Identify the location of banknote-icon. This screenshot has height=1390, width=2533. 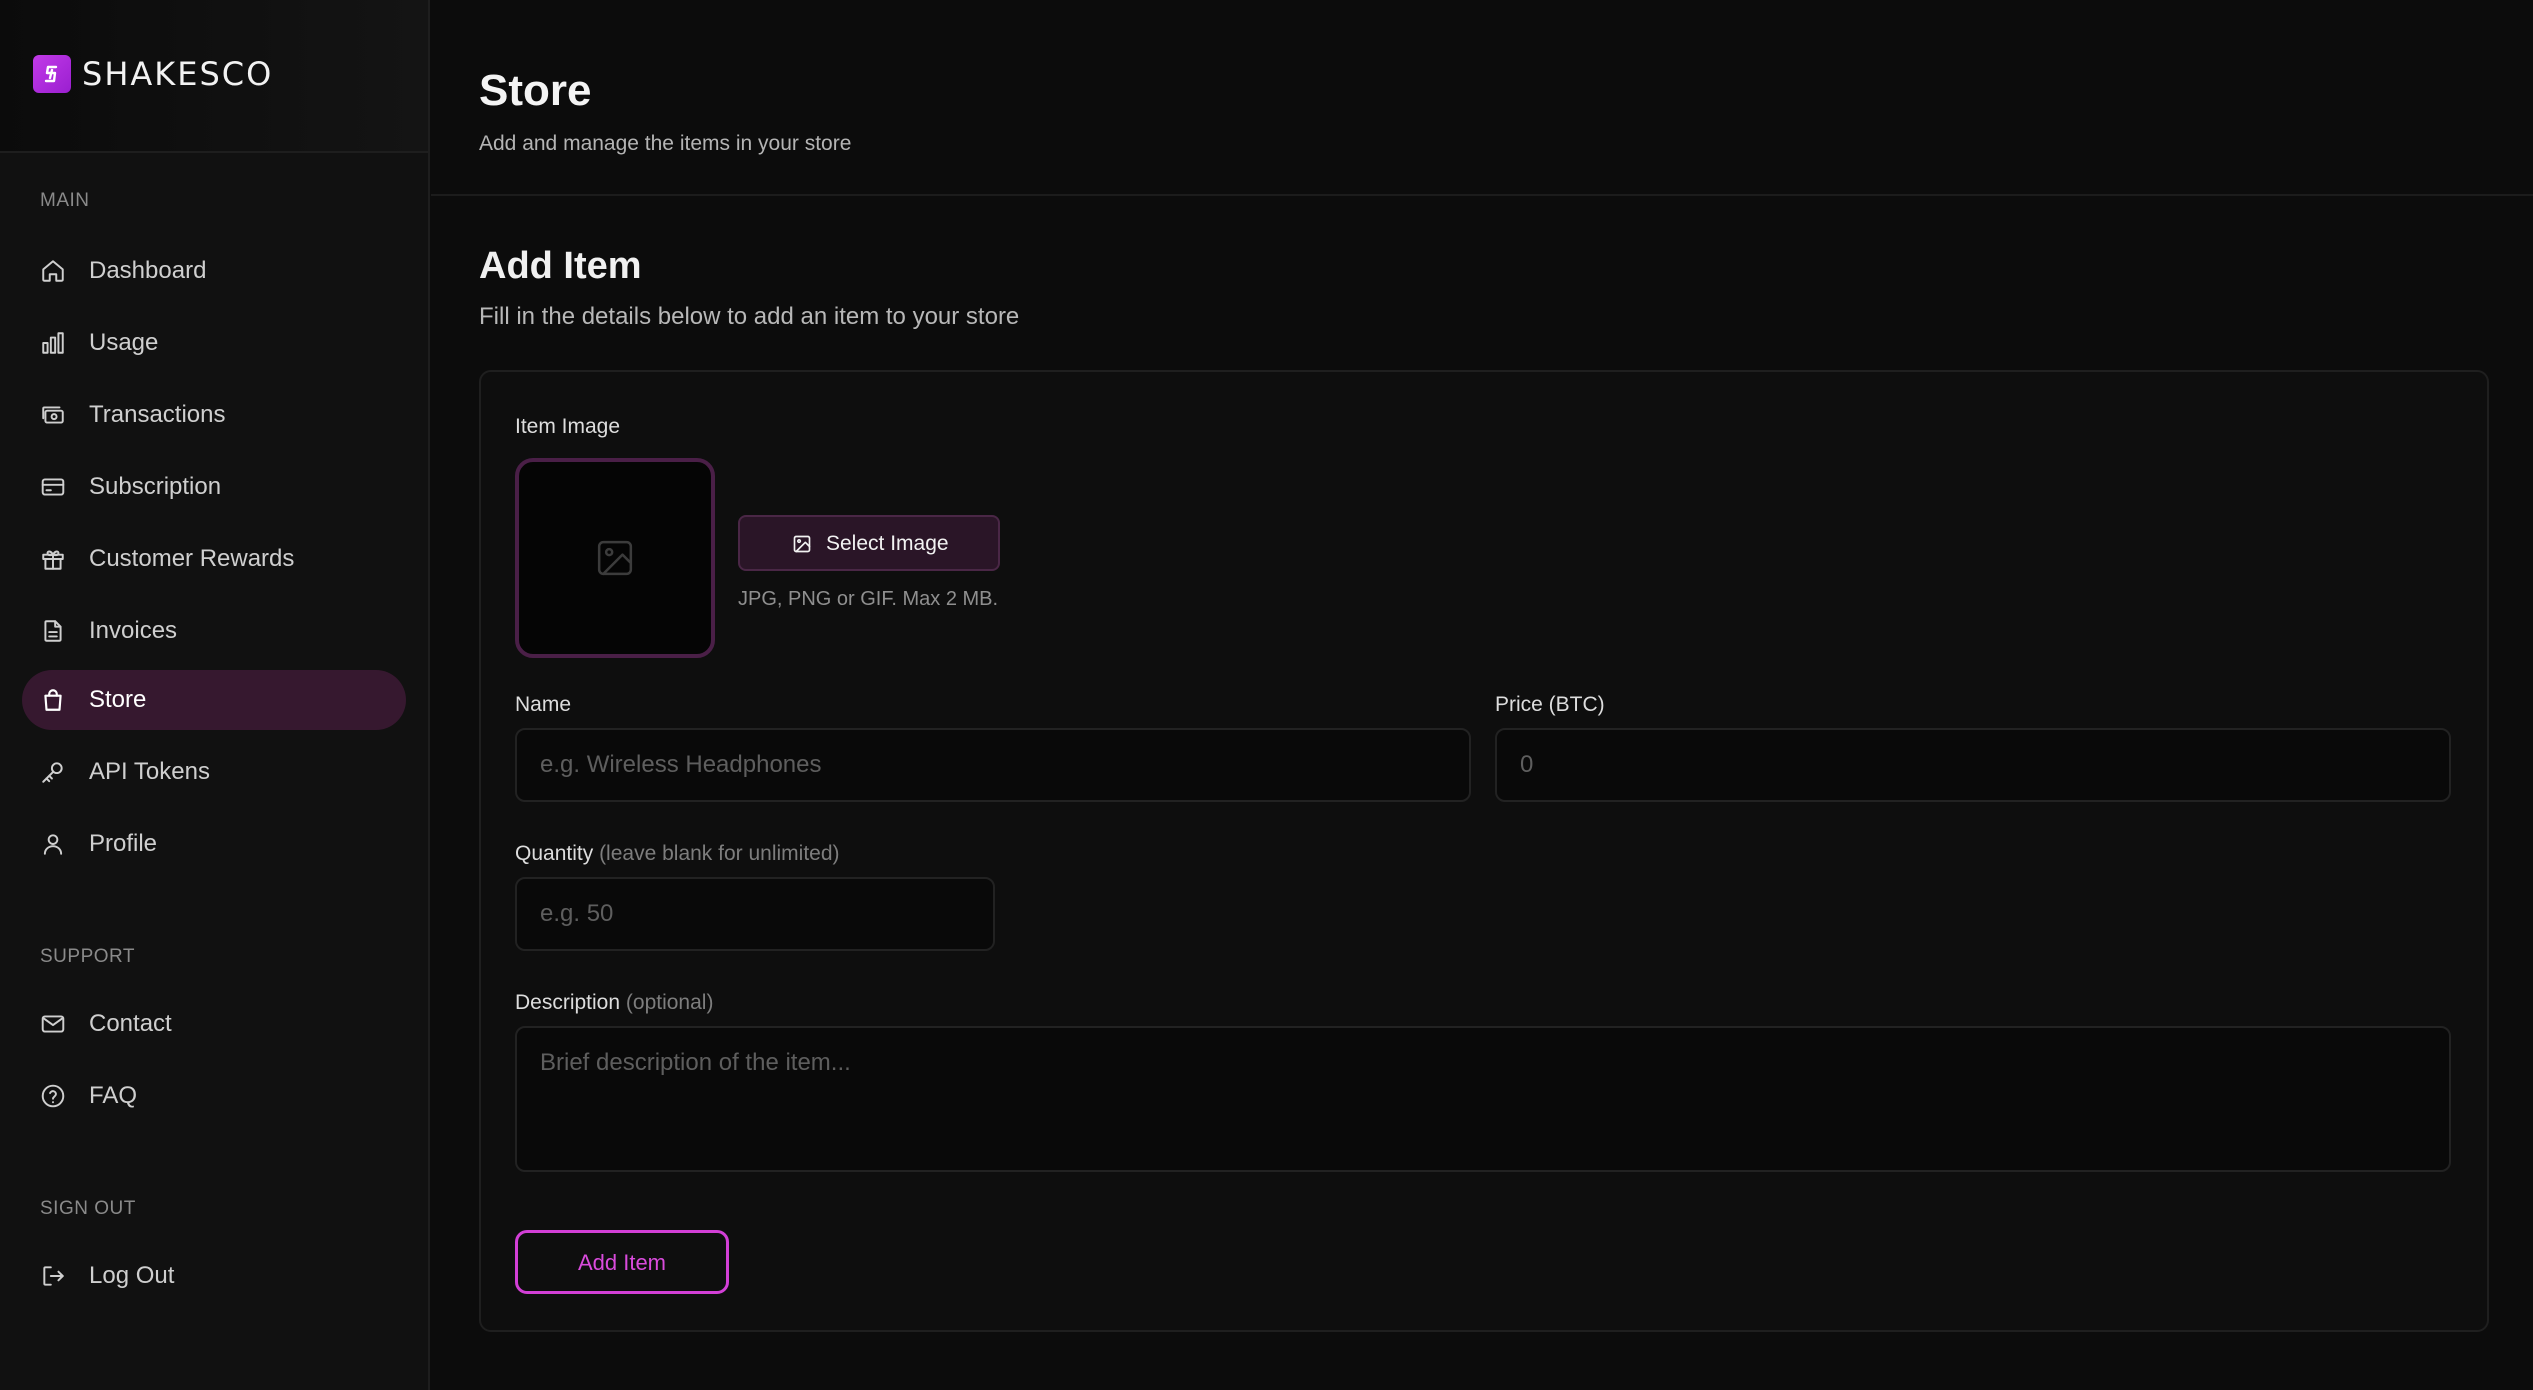
(53, 415).